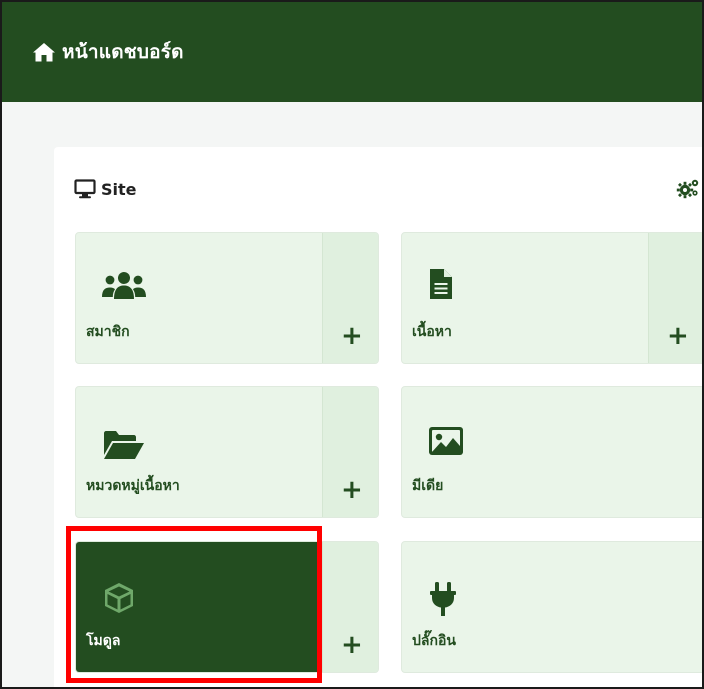 Image resolution: width=704 pixels, height=689 pixels. I want to click on page-title: หน้าแดชบอร์ด, so click(123, 52).